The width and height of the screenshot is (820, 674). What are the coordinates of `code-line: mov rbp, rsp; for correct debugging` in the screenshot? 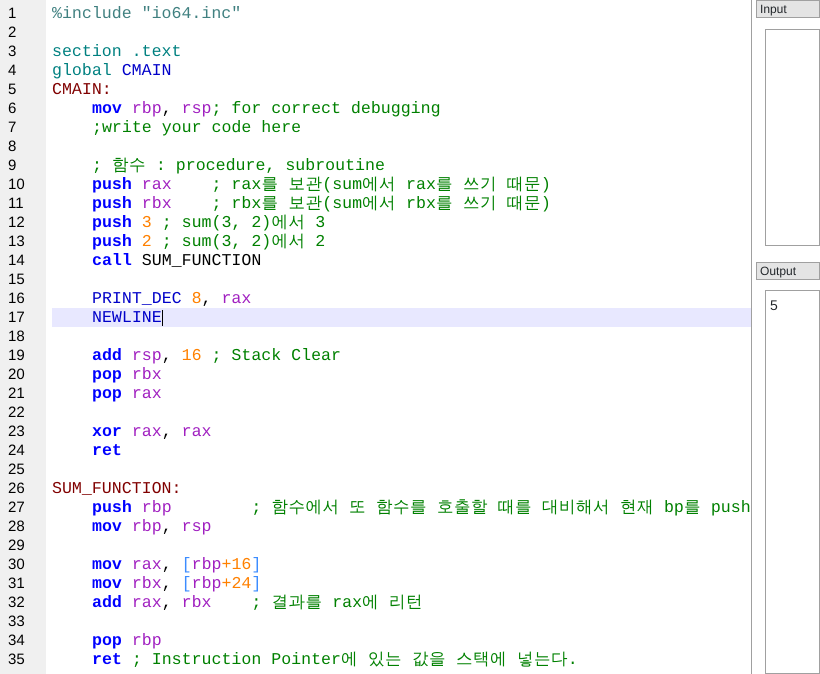 It's located at (266, 108).